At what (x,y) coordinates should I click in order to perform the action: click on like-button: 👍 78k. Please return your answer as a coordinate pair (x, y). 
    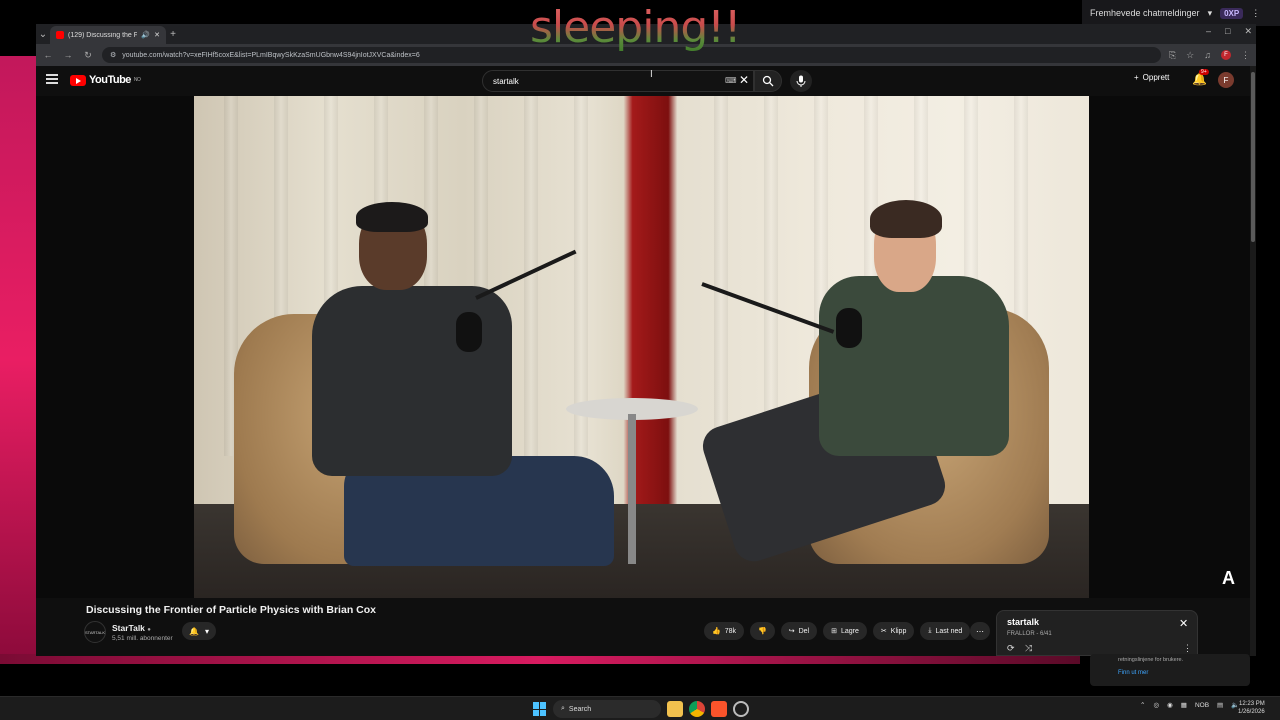
    Looking at the image, I should click on (724, 631).